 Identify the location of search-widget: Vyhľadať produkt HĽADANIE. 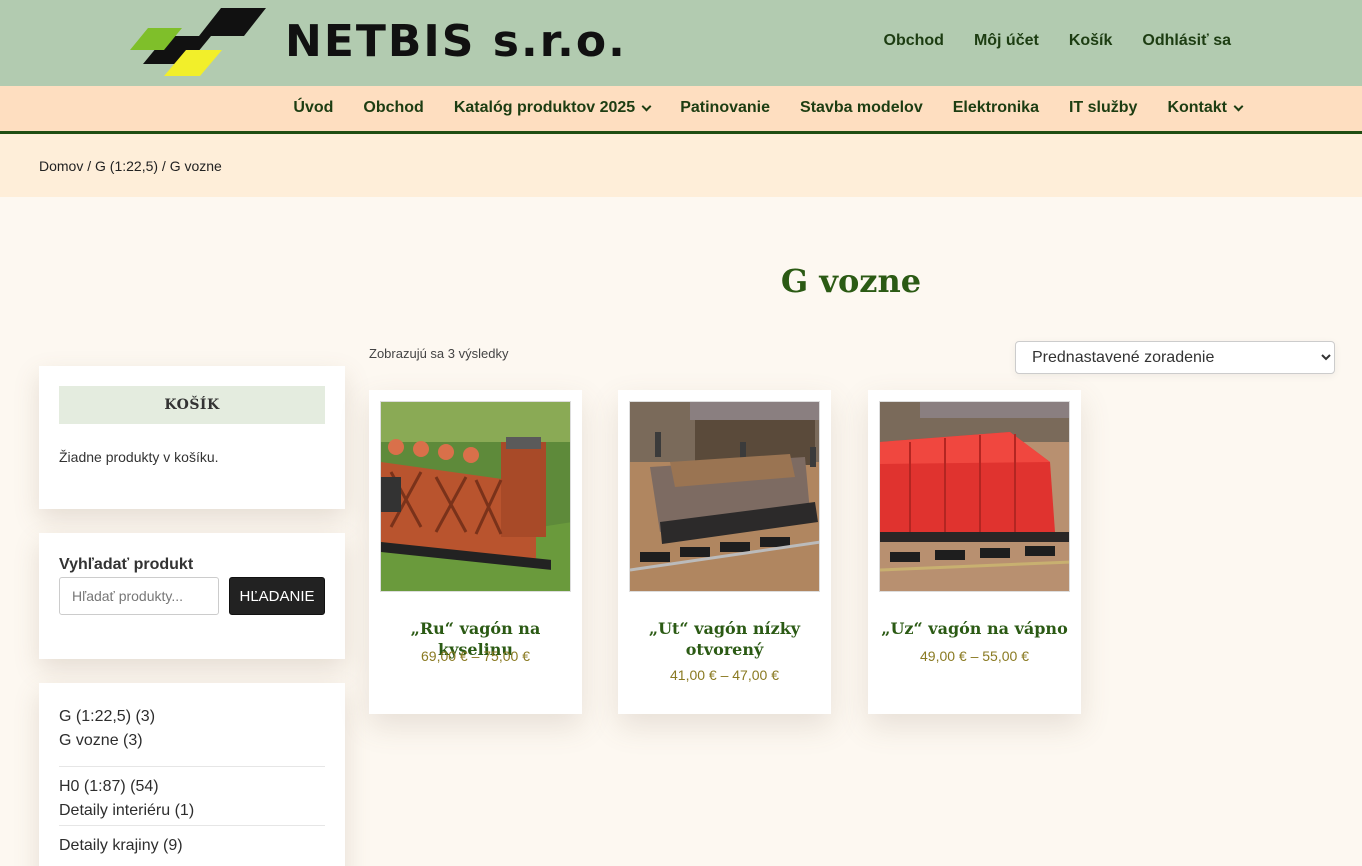
(192, 596).